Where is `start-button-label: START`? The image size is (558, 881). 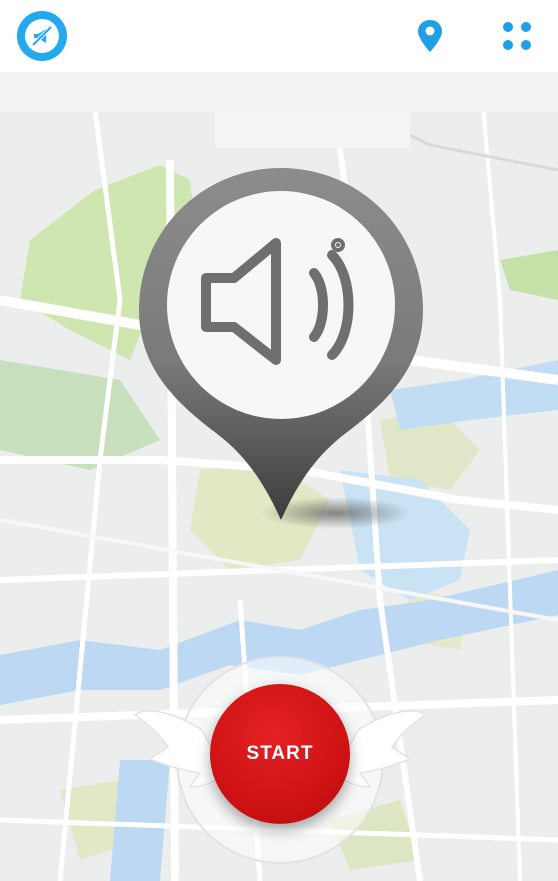 start-button-label: START is located at coordinates (280, 753).